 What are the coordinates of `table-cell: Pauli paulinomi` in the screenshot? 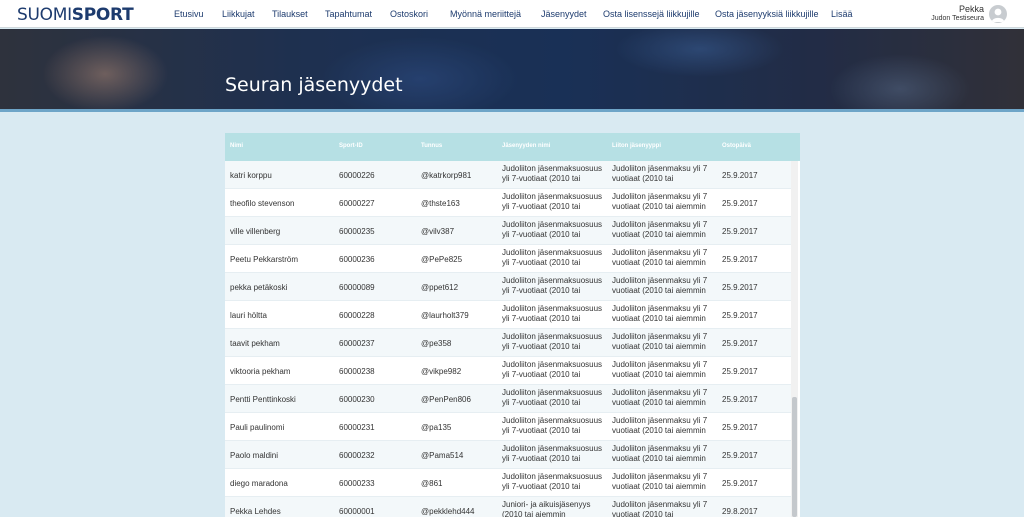 It's located at (257, 427).